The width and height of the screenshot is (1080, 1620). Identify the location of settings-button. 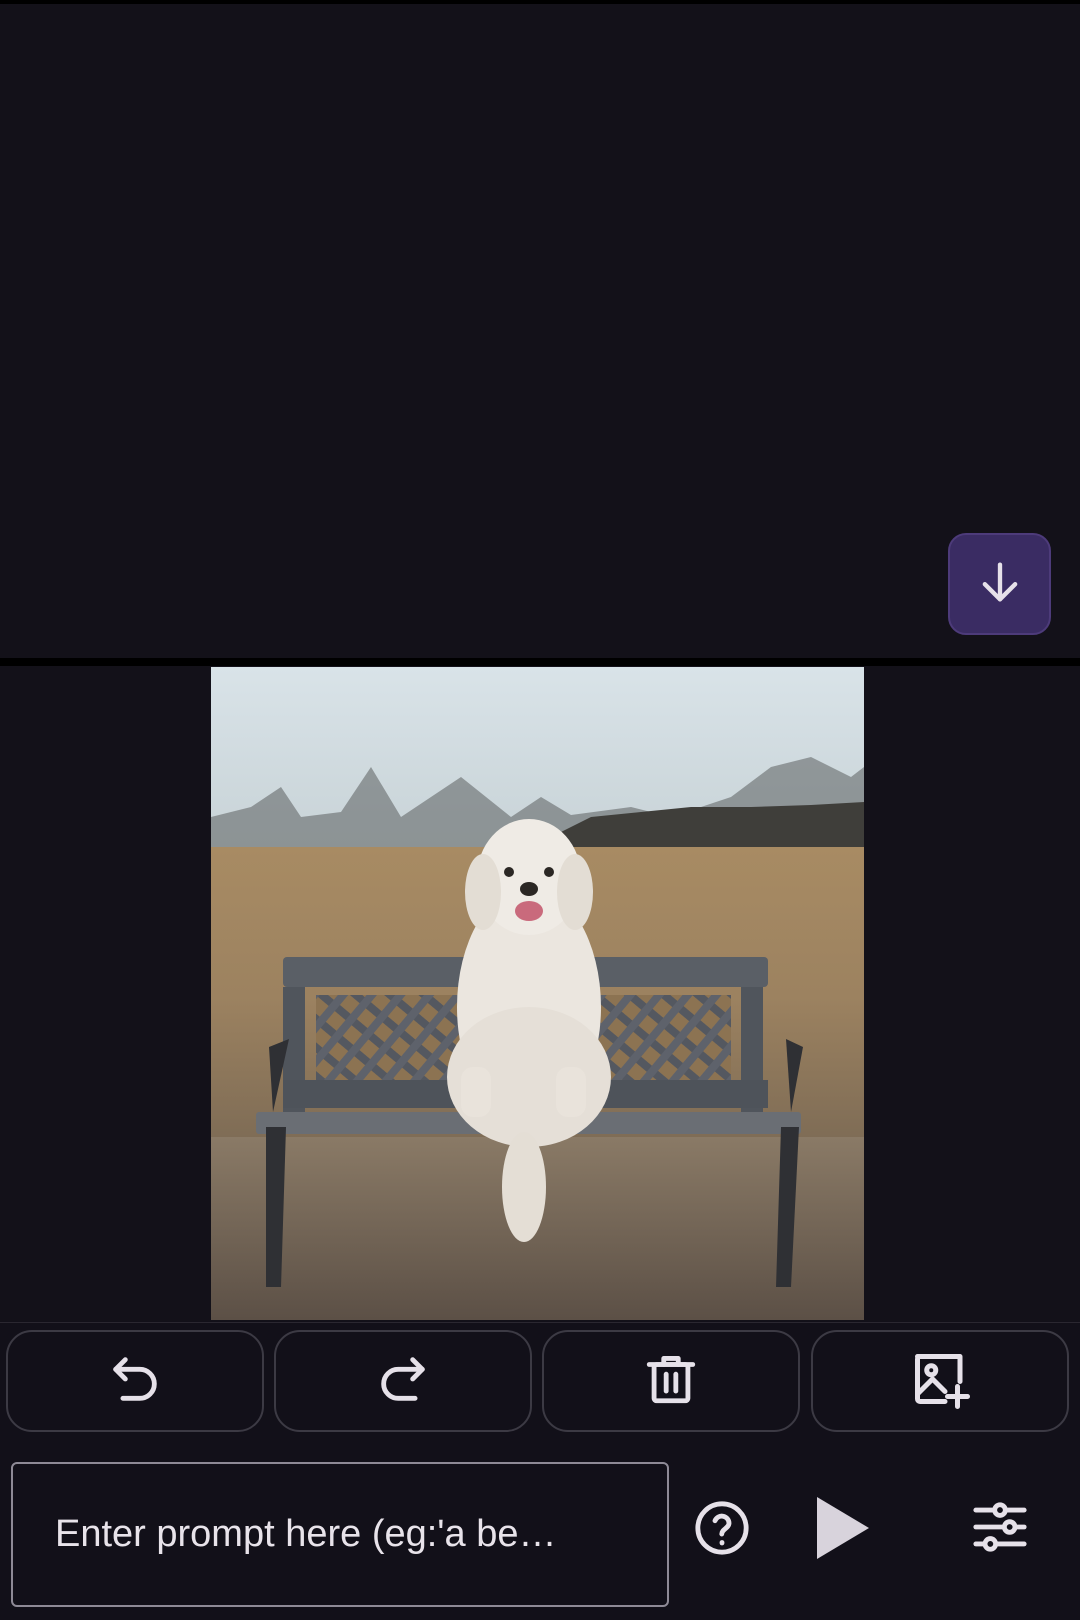
(1000, 1529).